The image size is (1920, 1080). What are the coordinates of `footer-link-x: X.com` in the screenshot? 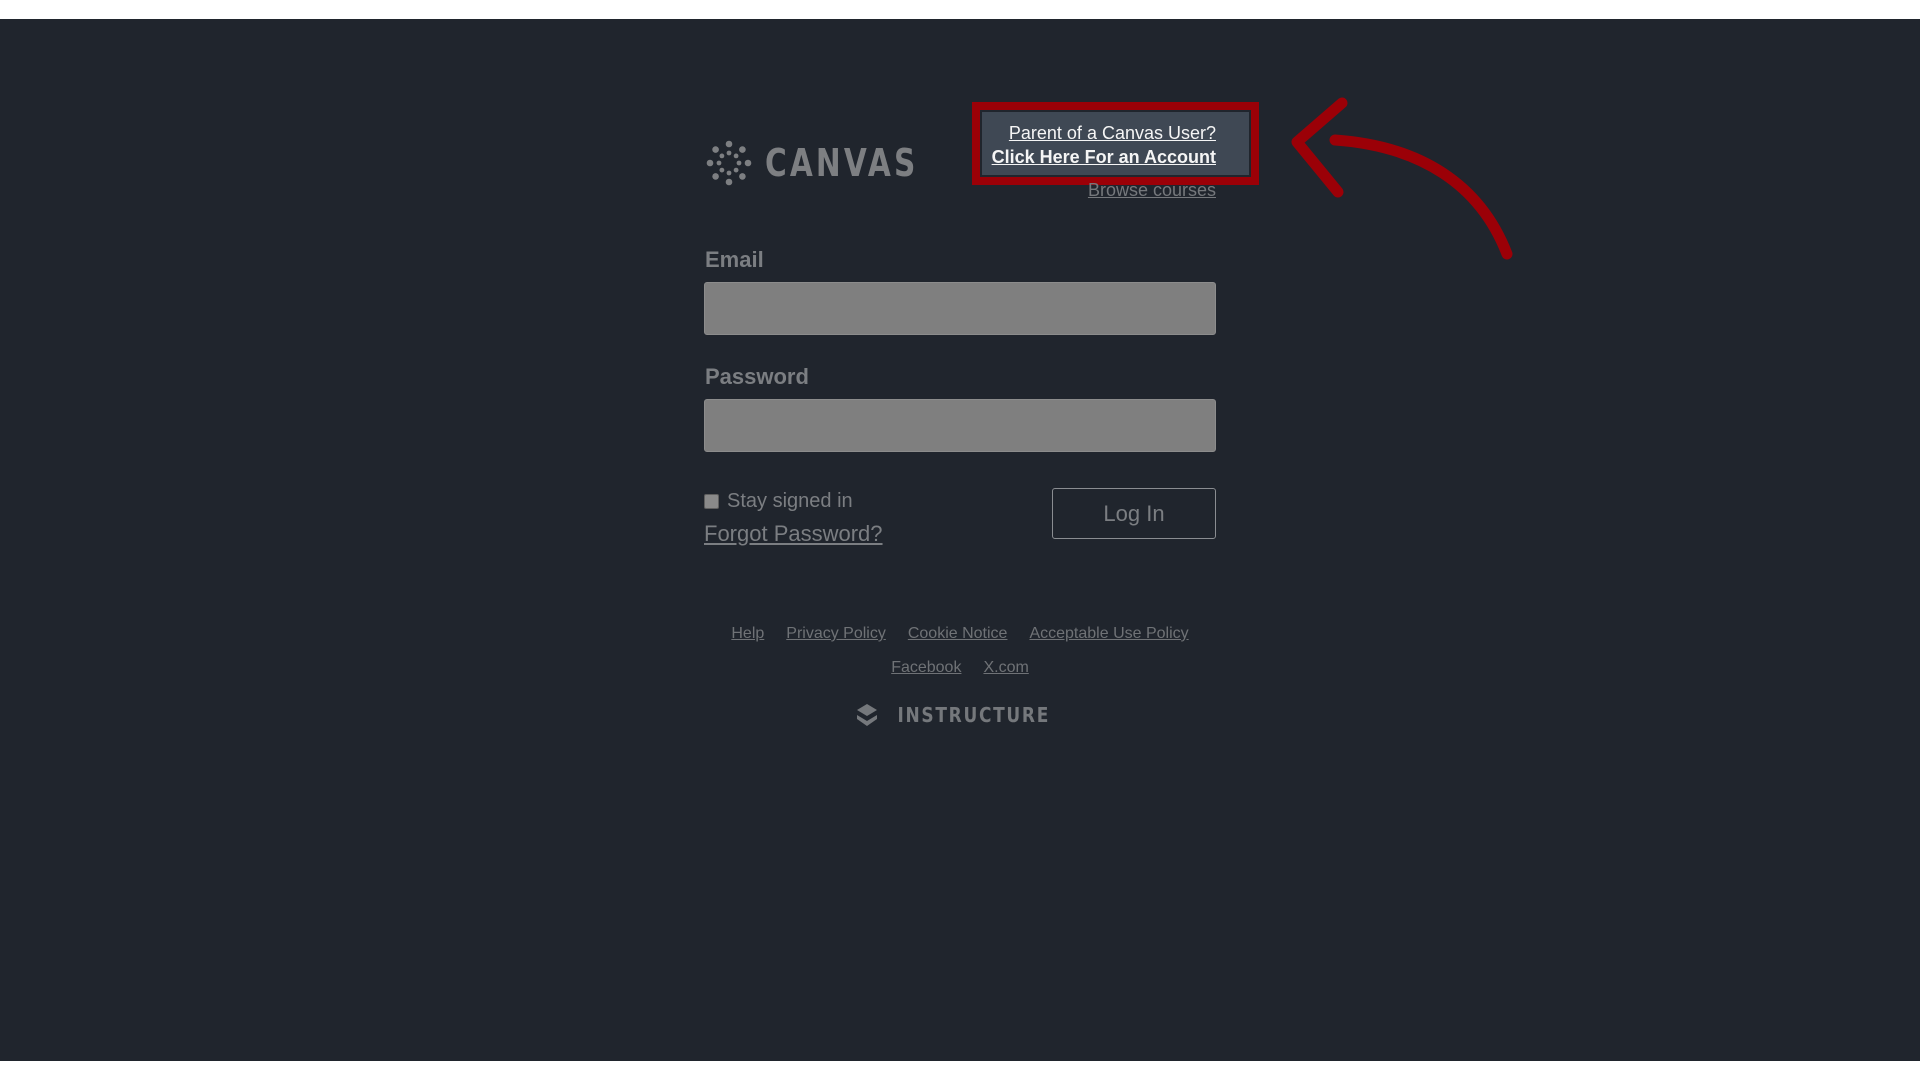 It's located at (1005, 668).